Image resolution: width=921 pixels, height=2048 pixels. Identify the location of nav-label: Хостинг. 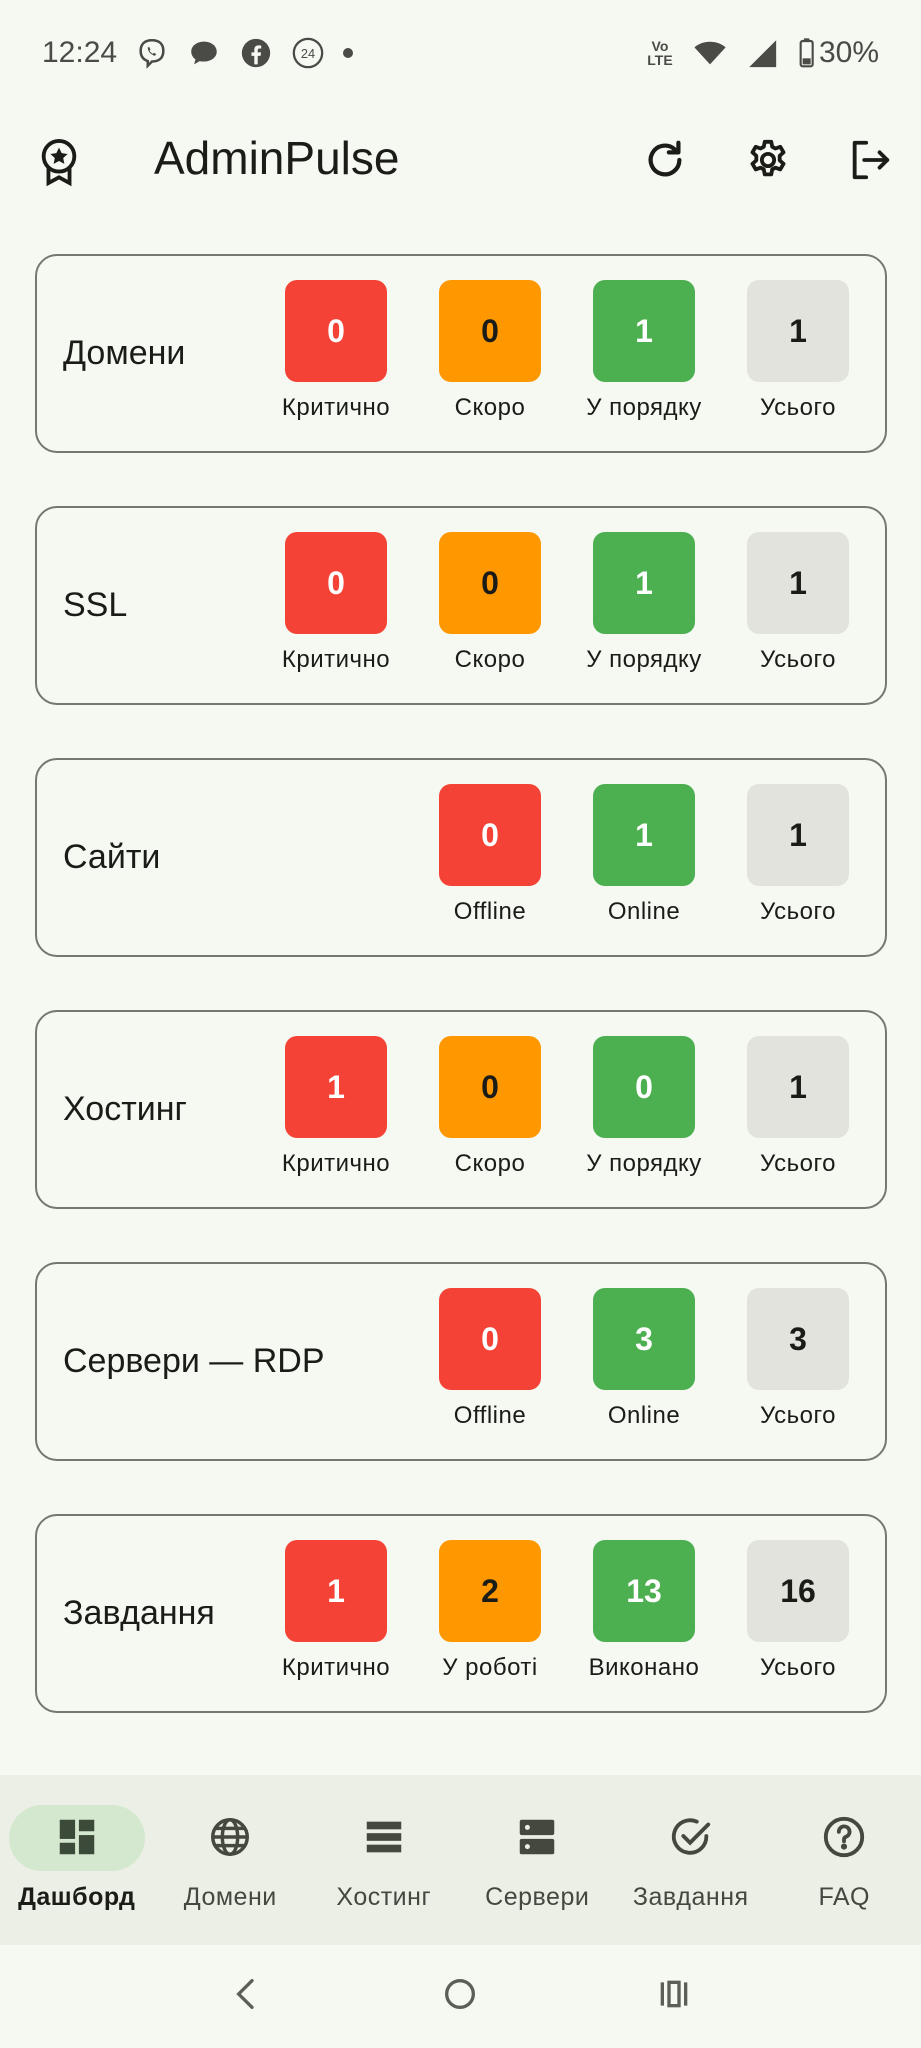
(384, 1897).